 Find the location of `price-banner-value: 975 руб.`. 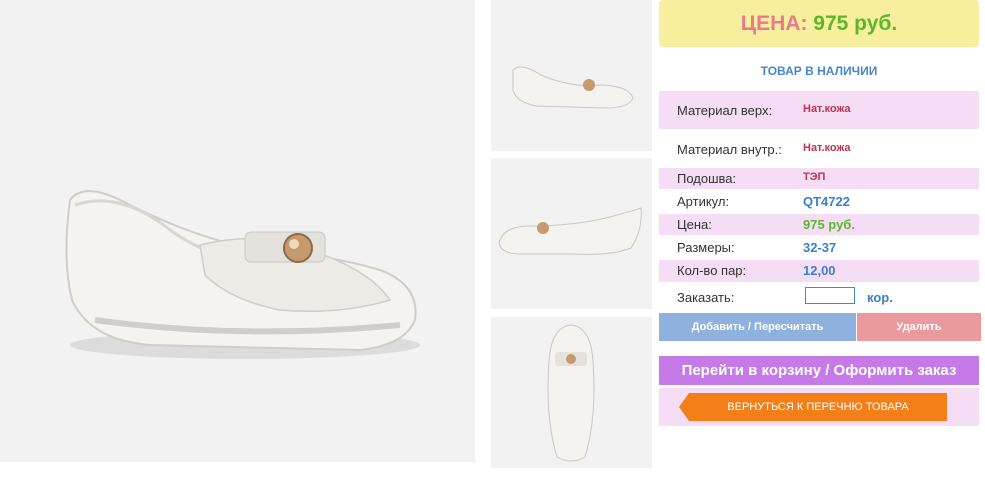

price-banner-value: 975 руб. is located at coordinates (855, 23).